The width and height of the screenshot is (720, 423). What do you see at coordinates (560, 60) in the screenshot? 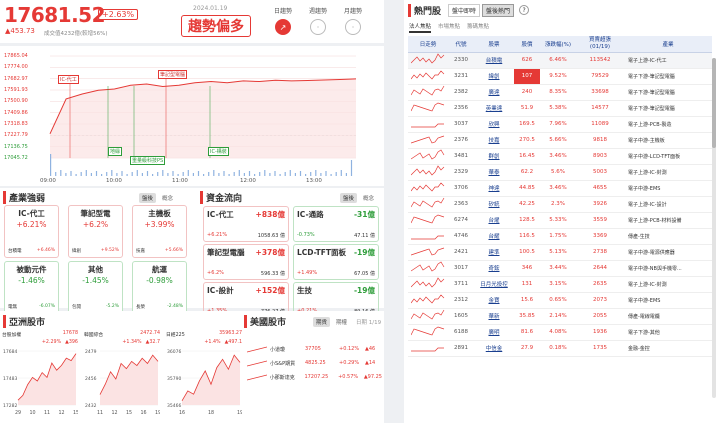
I see `table-row: 2330 台積電 626 6.46% 113542 電子上游-IC-代工` at bounding box center [560, 60].